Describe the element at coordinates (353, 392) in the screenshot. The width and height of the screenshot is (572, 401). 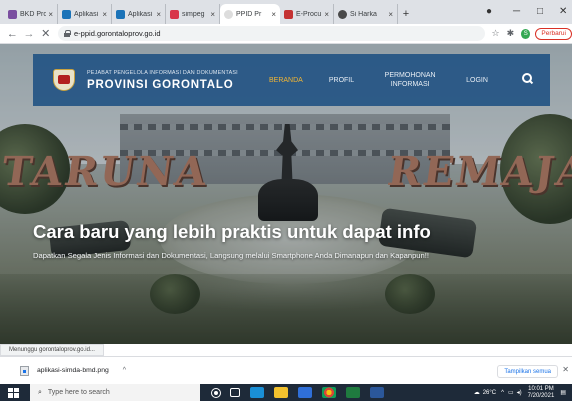
I see `excel-icon` at that location.